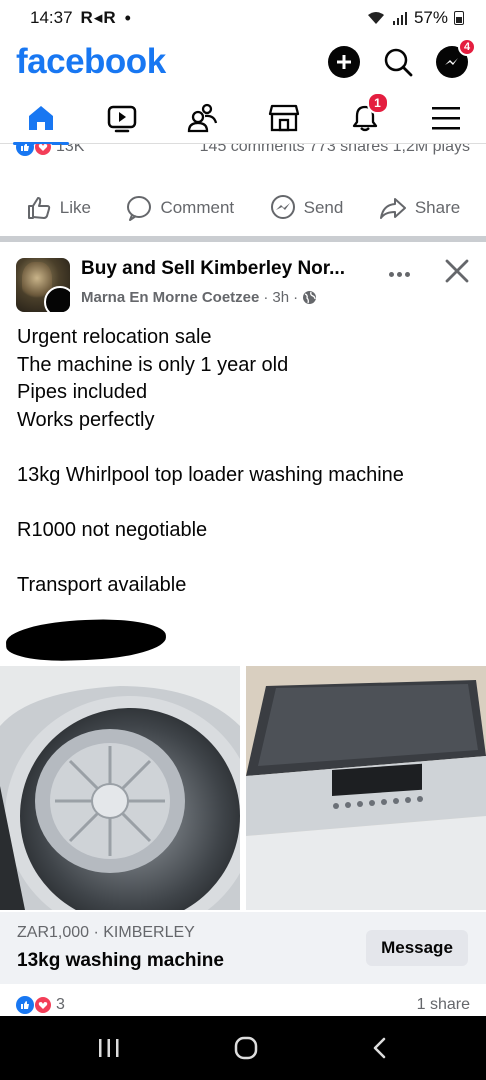 This screenshot has height=1080, width=486. What do you see at coordinates (58, 208) in the screenshot?
I see `like-button: Like` at bounding box center [58, 208].